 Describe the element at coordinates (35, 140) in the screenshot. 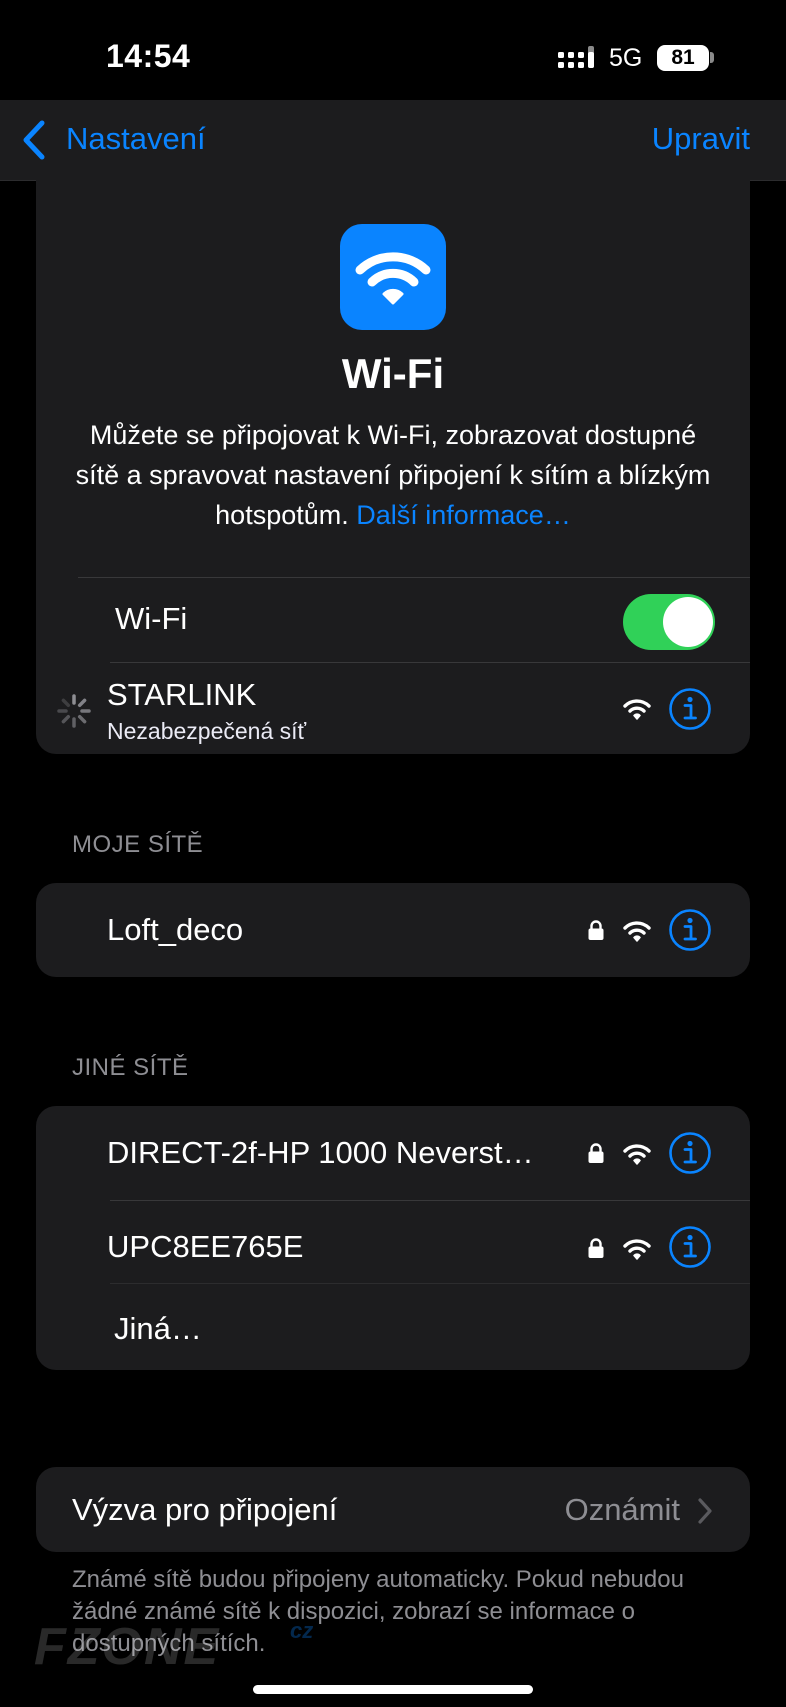

I see `chevron-left-icon` at that location.